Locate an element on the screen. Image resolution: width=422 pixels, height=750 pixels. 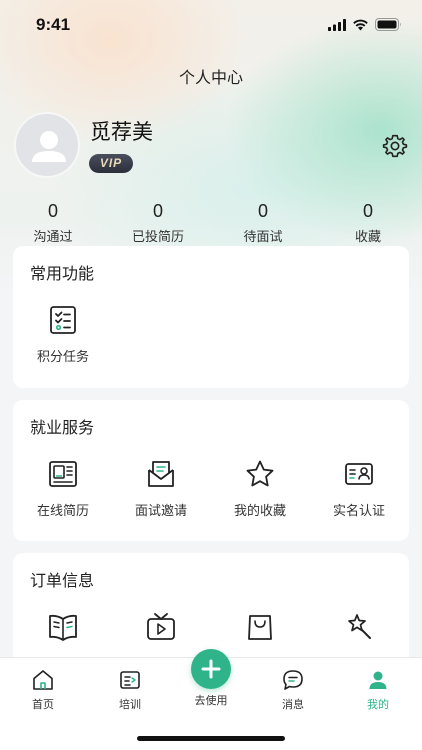
book-icon is located at coordinates (63, 627).